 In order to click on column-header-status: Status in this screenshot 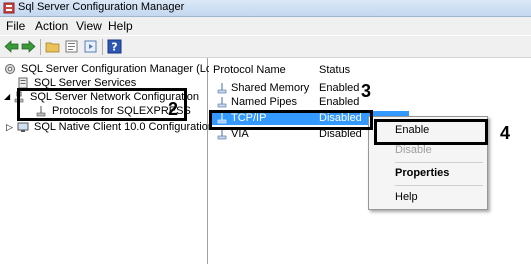, I will do `click(334, 70)`.